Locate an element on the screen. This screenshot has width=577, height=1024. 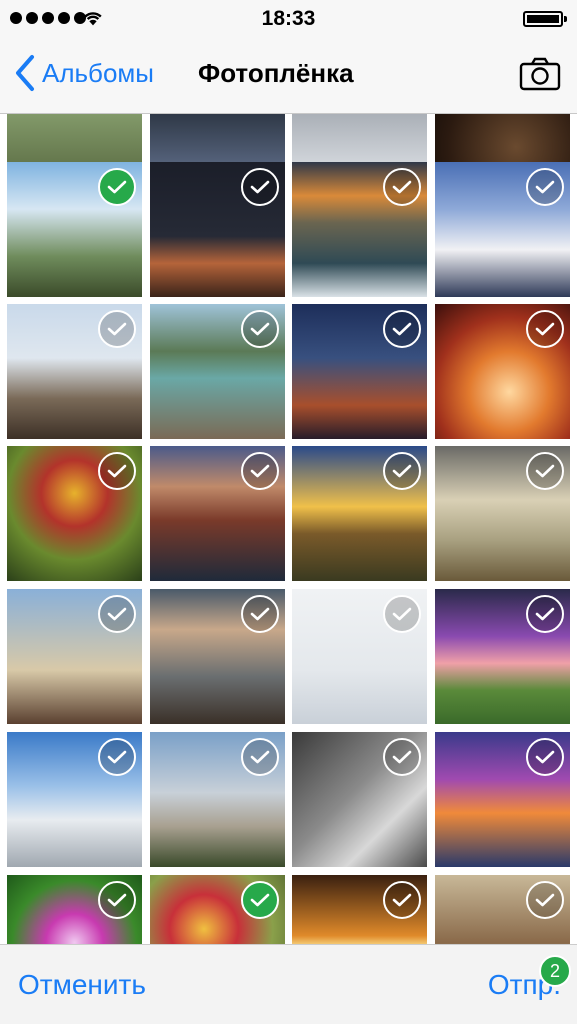
back-button-label: Альбомы is located at coordinates (98, 72).